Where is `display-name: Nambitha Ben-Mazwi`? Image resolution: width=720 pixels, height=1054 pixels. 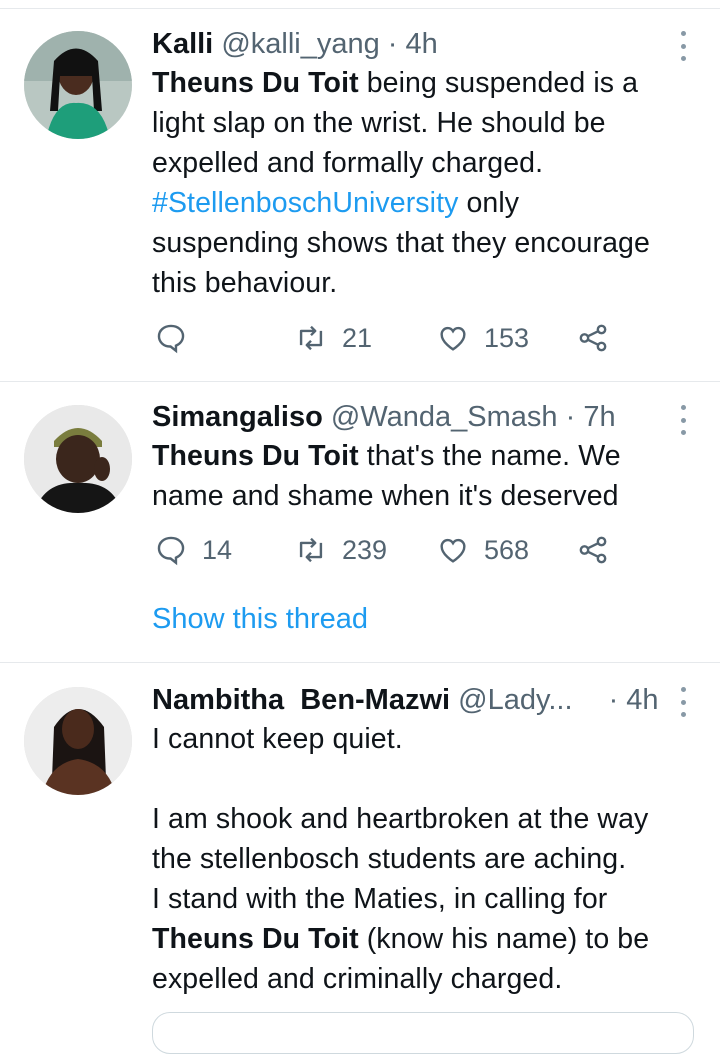
display-name: Nambitha Ben-Mazwi is located at coordinates (301, 700).